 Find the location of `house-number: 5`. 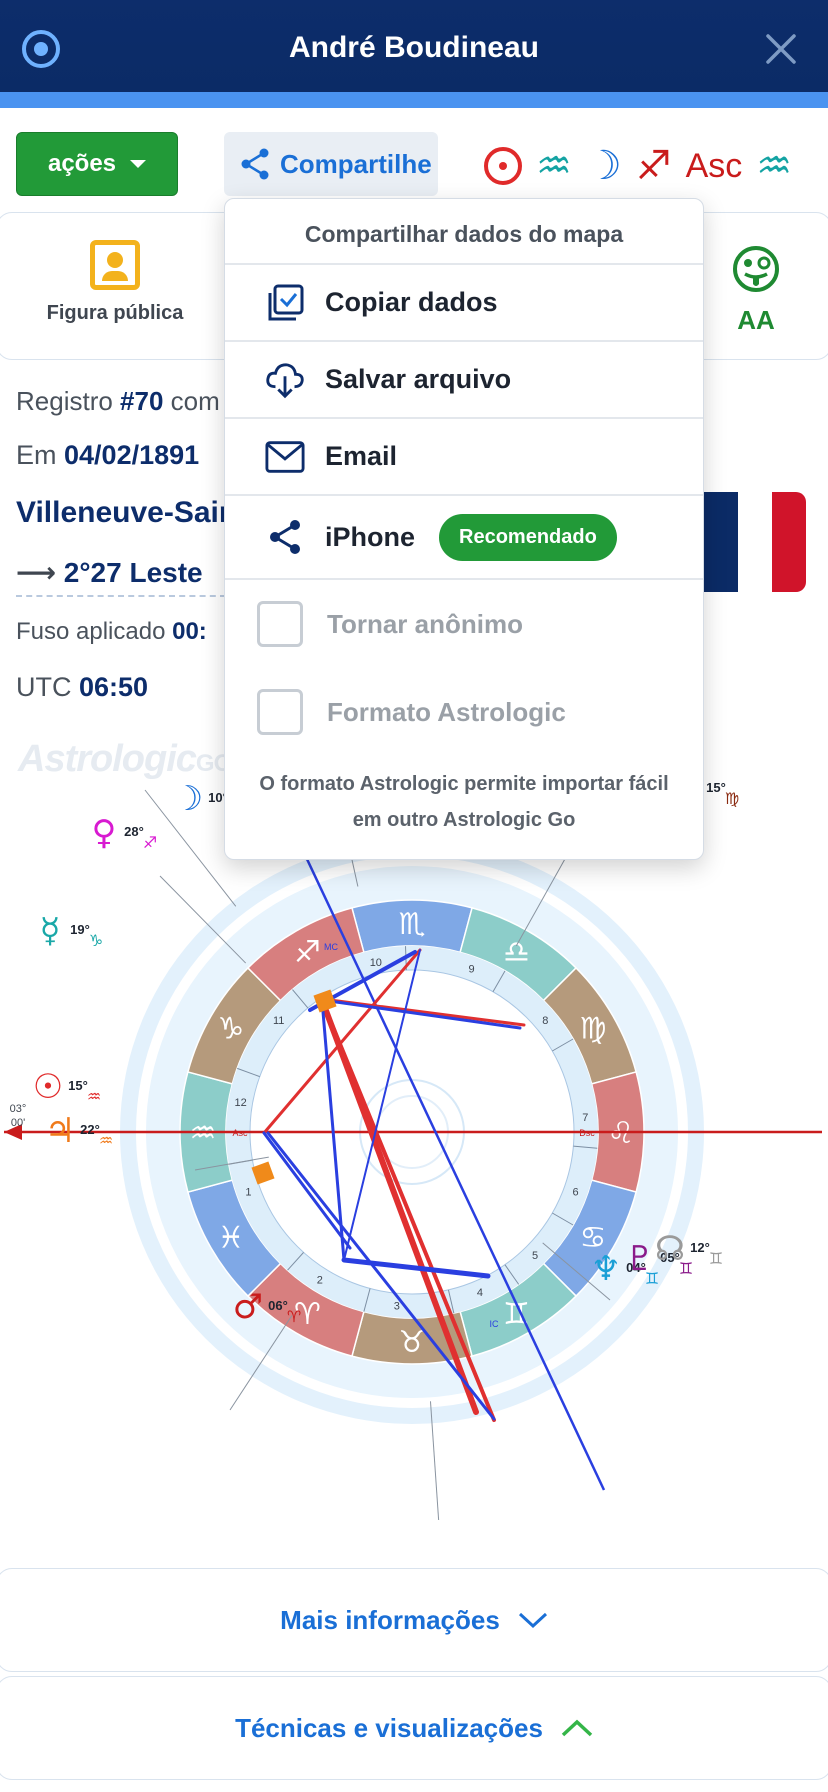

house-number: 5 is located at coordinates (535, 1256).